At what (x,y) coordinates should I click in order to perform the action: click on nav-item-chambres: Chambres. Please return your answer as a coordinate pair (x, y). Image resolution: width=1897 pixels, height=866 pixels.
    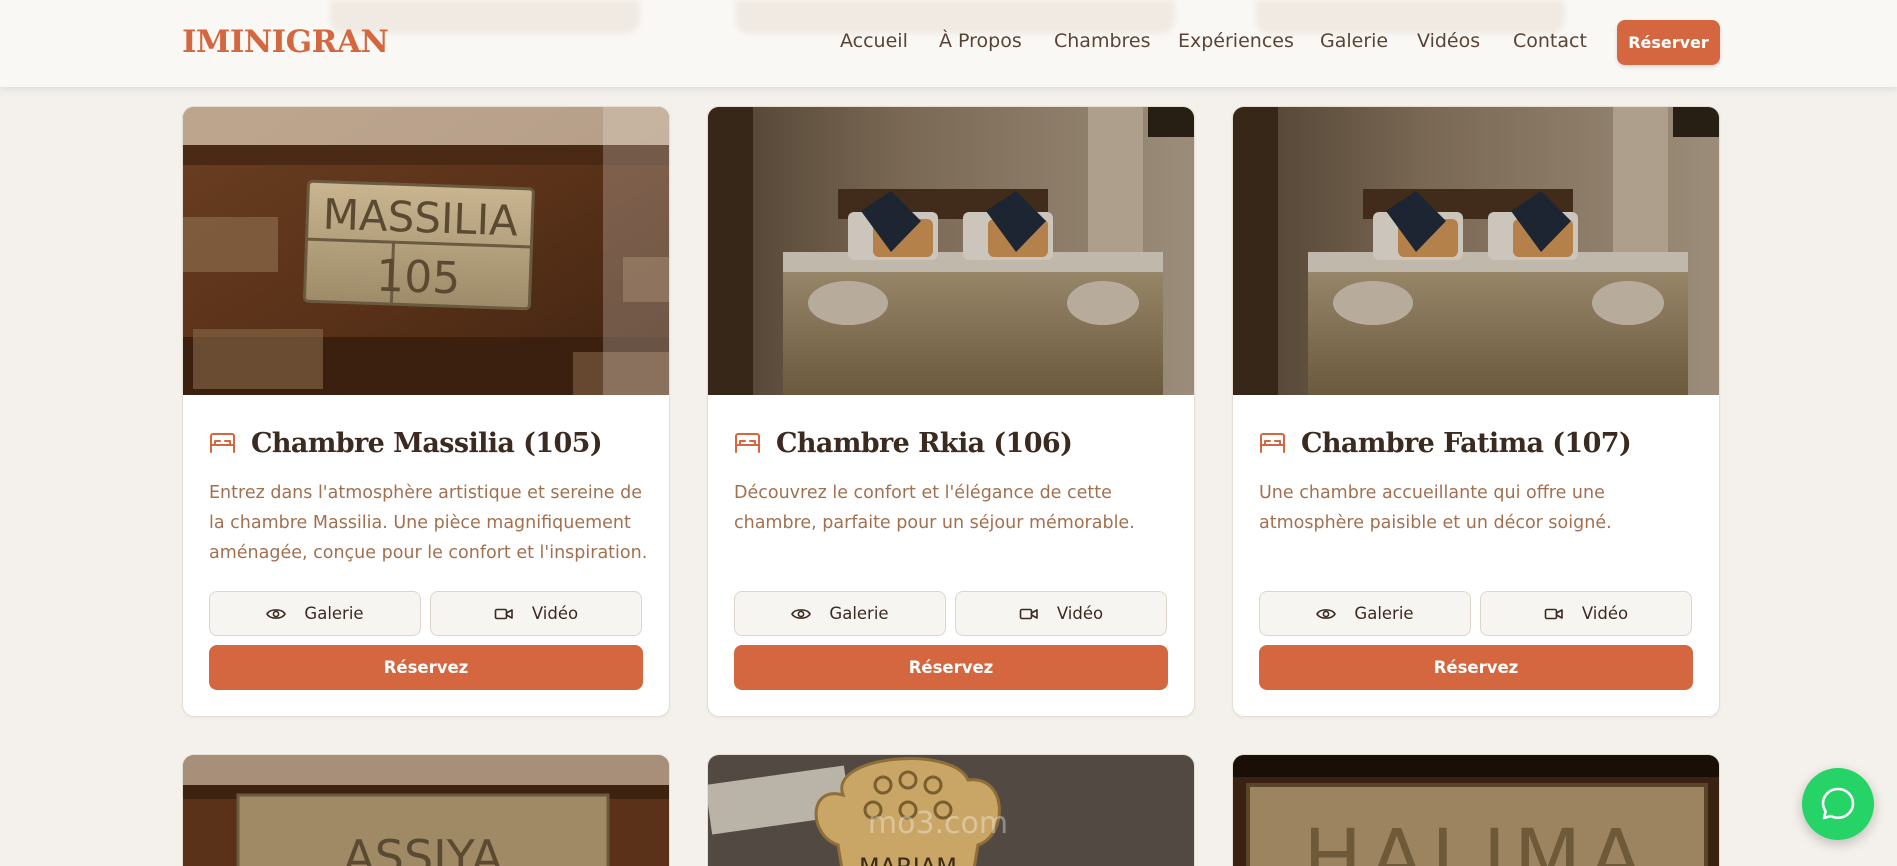
    Looking at the image, I should click on (1102, 41).